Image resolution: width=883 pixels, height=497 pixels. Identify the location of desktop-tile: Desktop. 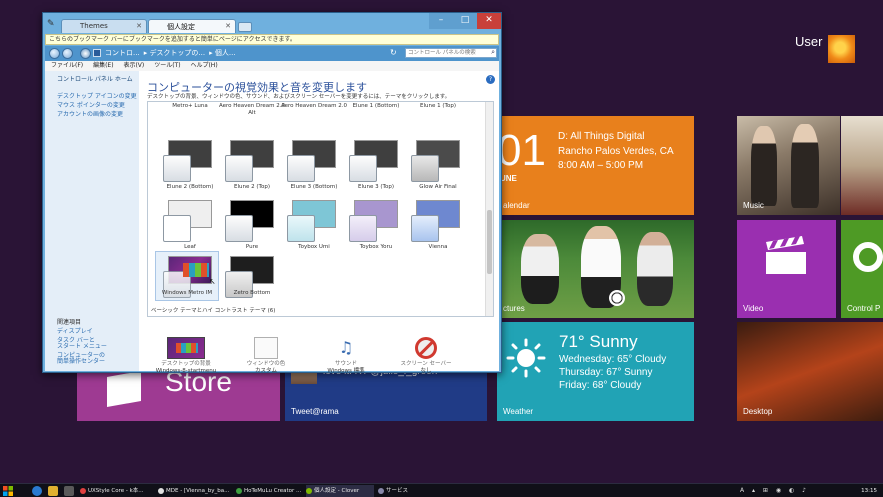
(810, 371).